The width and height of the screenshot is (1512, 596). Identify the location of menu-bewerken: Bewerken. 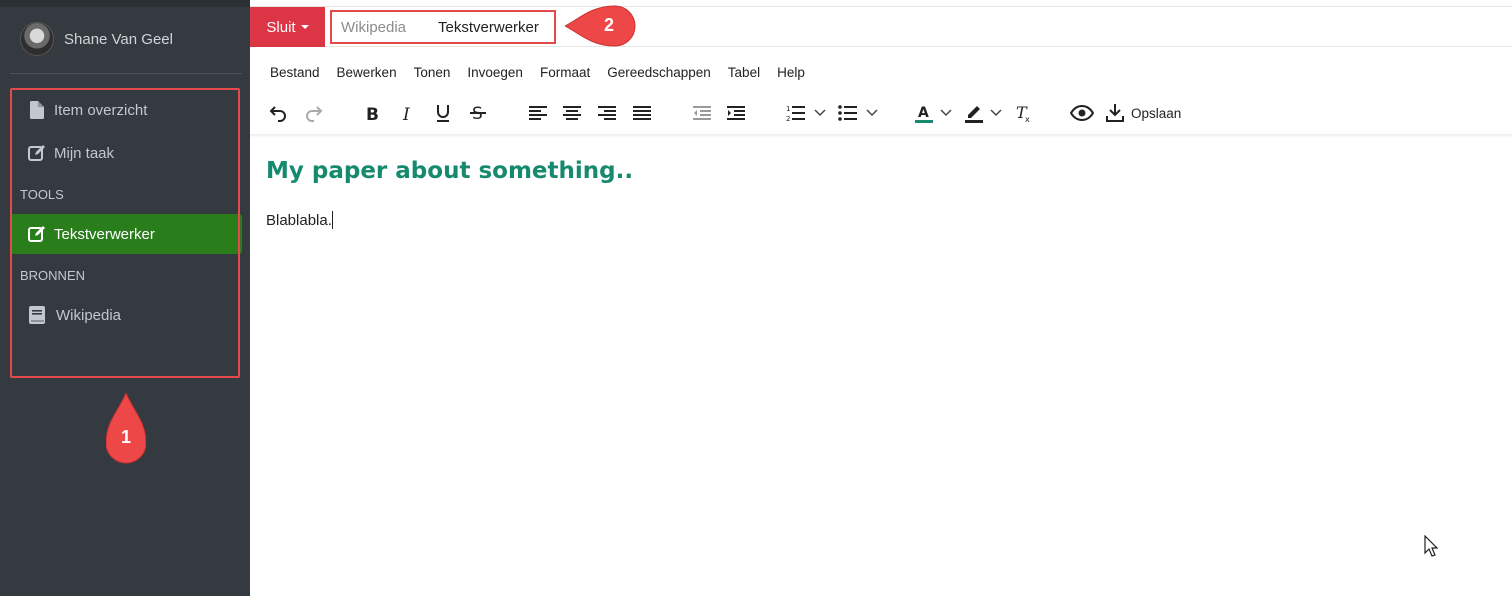
(367, 72).